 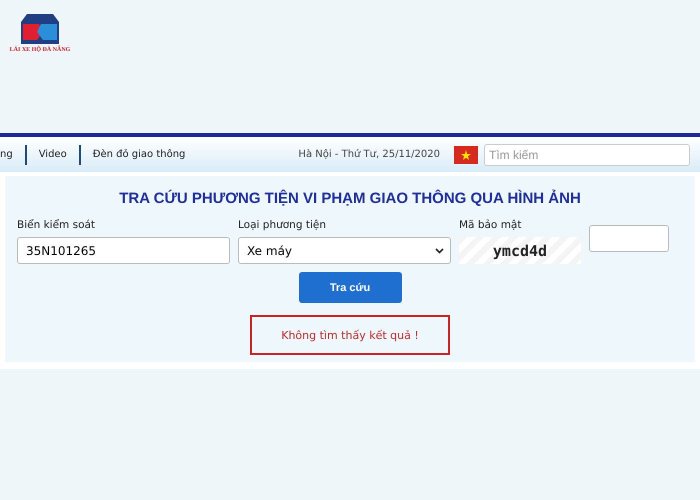 I want to click on search-button: Tra cứu, so click(x=350, y=287).